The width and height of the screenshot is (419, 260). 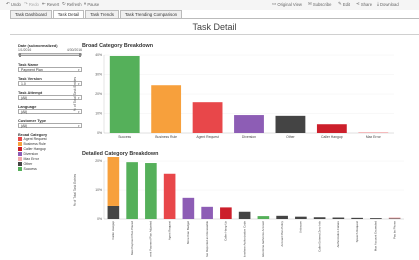 I want to click on y-axis-label: % of Total Task Entries, so click(x=75, y=94).